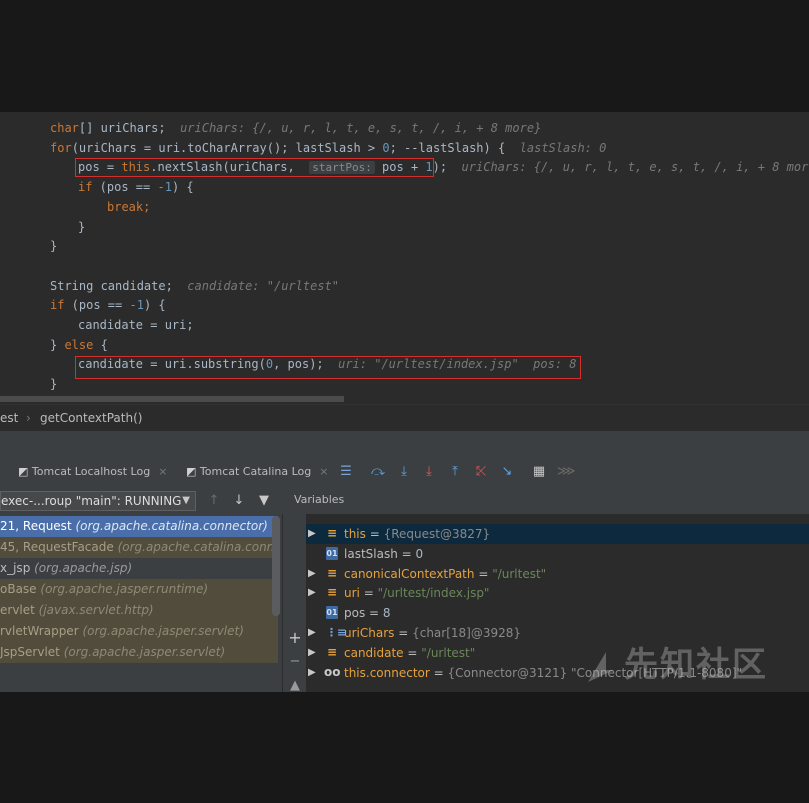 Image resolution: width=809 pixels, height=803 pixels. I want to click on stack-frame: ervlet (javax.servlet.http), so click(139, 610).